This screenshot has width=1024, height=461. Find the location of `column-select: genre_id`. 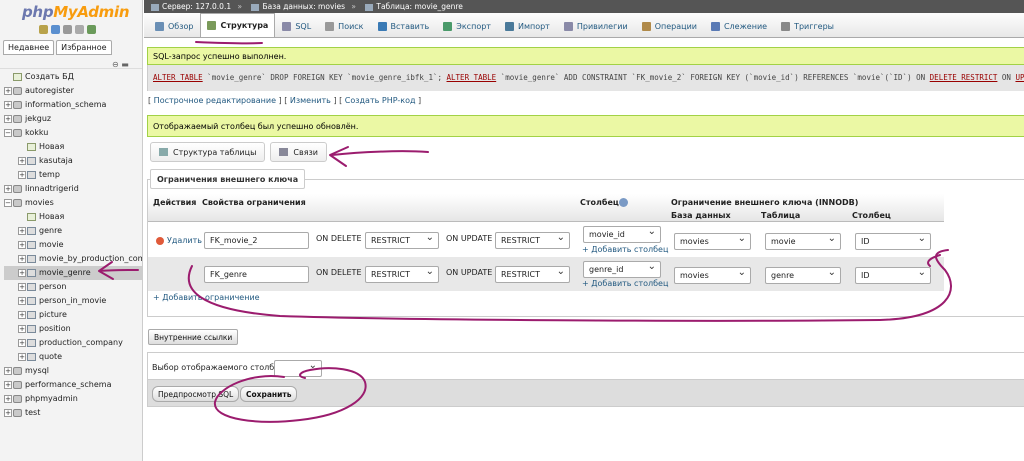

column-select: genre_id is located at coordinates (622, 269).